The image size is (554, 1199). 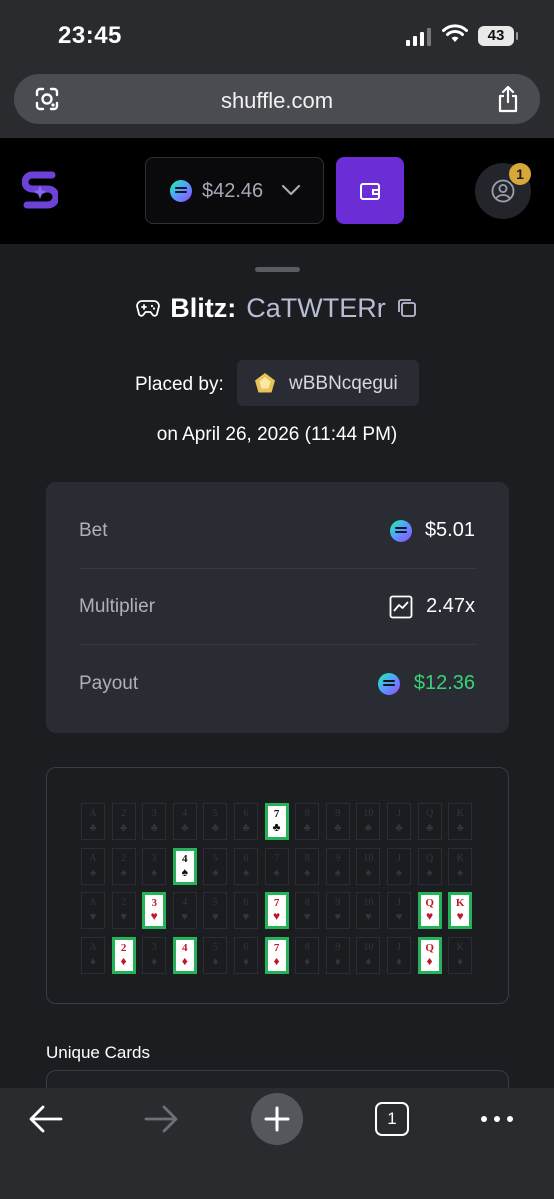 I want to click on copy-icon, so click(x=407, y=308).